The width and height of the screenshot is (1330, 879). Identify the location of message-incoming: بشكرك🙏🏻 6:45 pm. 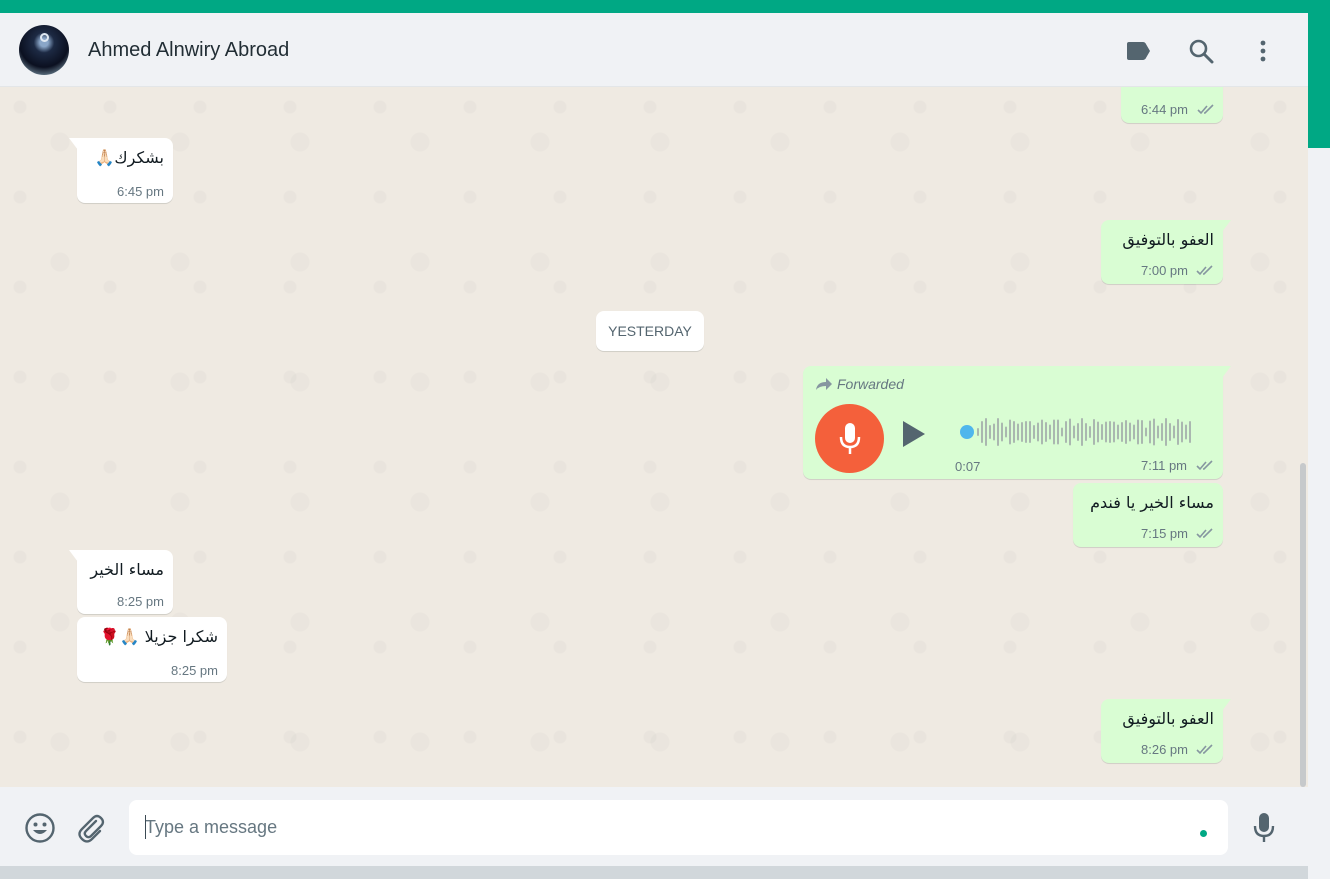
(121, 170).